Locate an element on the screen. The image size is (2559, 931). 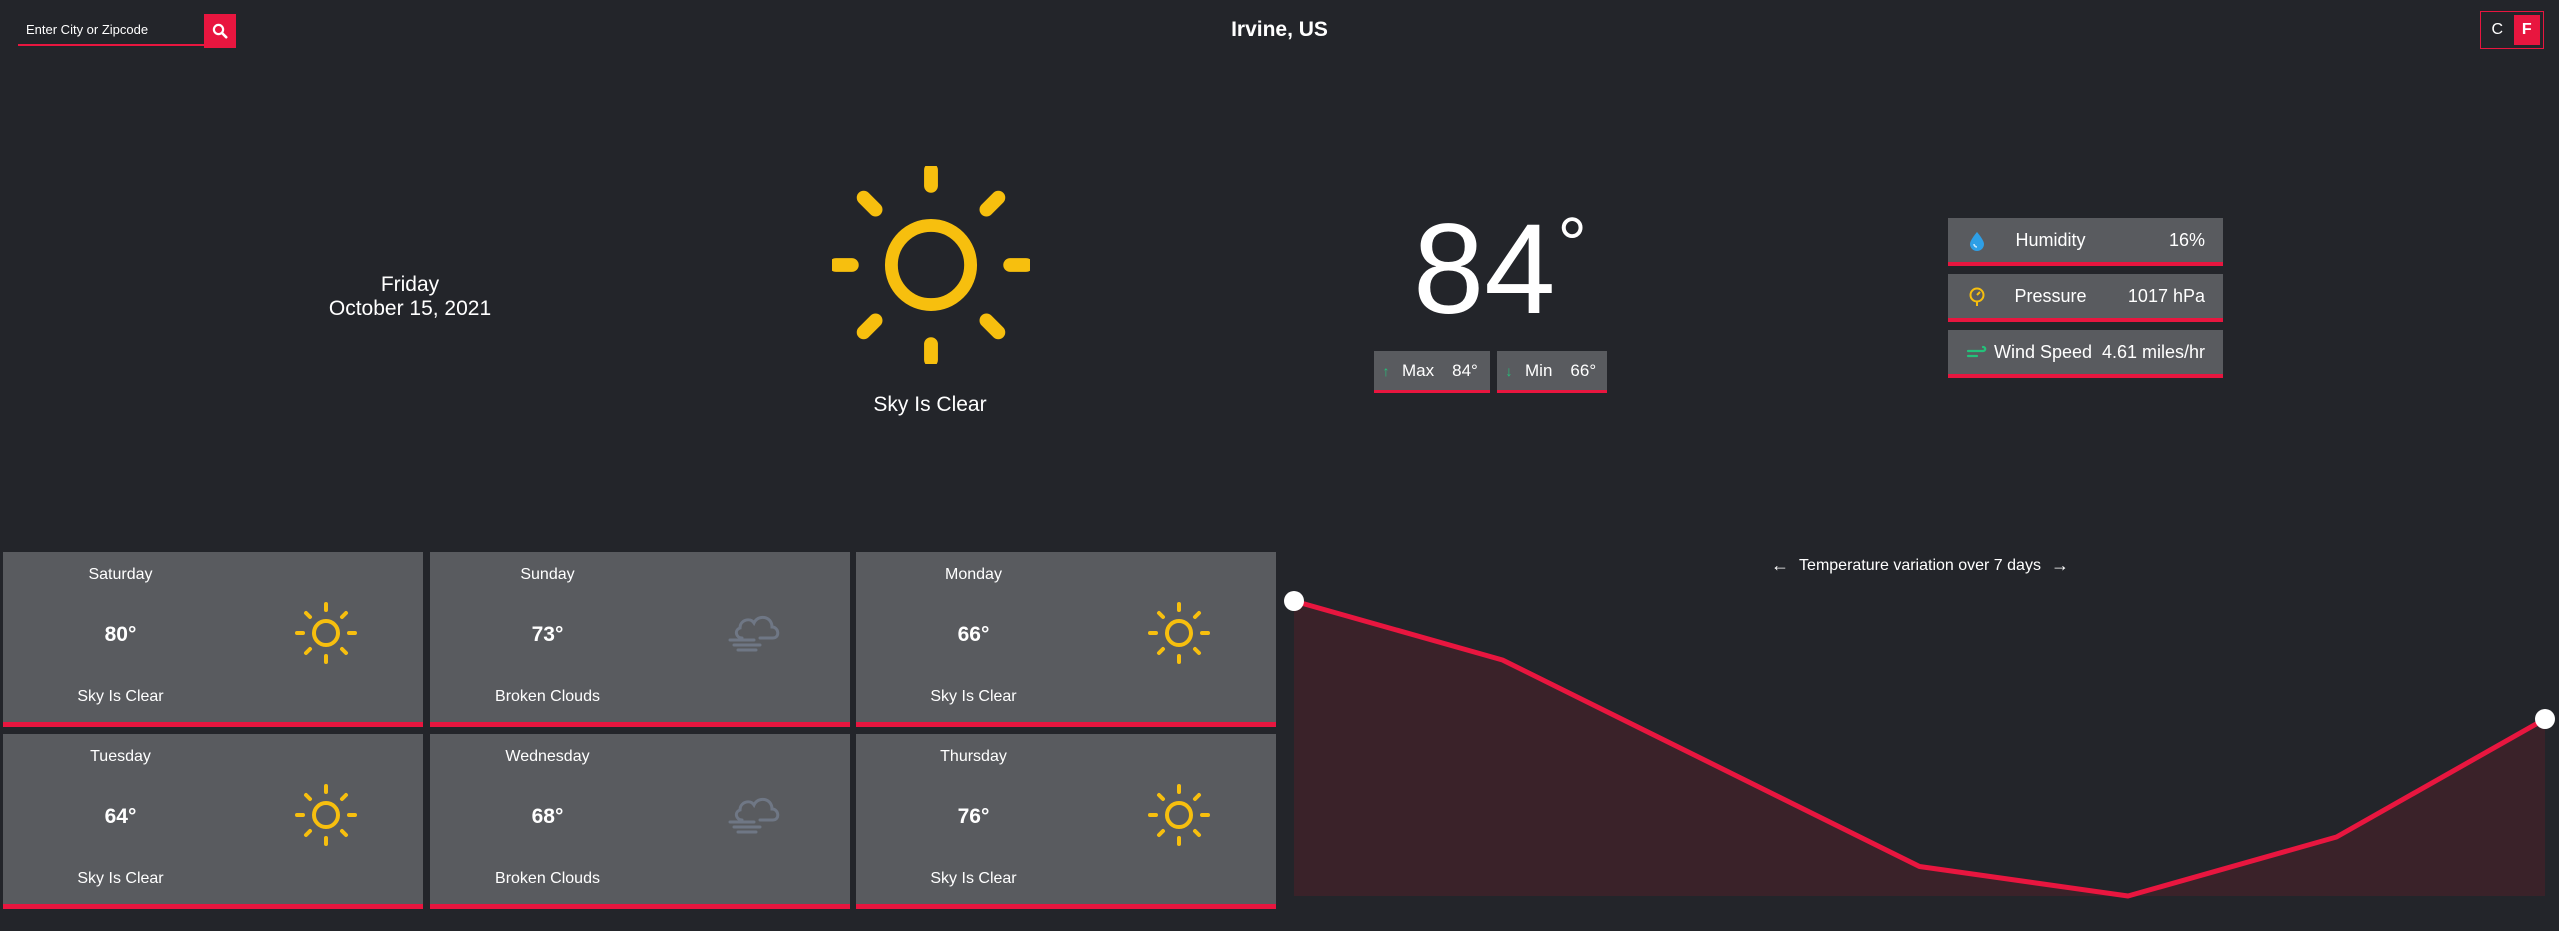
forecast-temp: 68° is located at coordinates (547, 816).